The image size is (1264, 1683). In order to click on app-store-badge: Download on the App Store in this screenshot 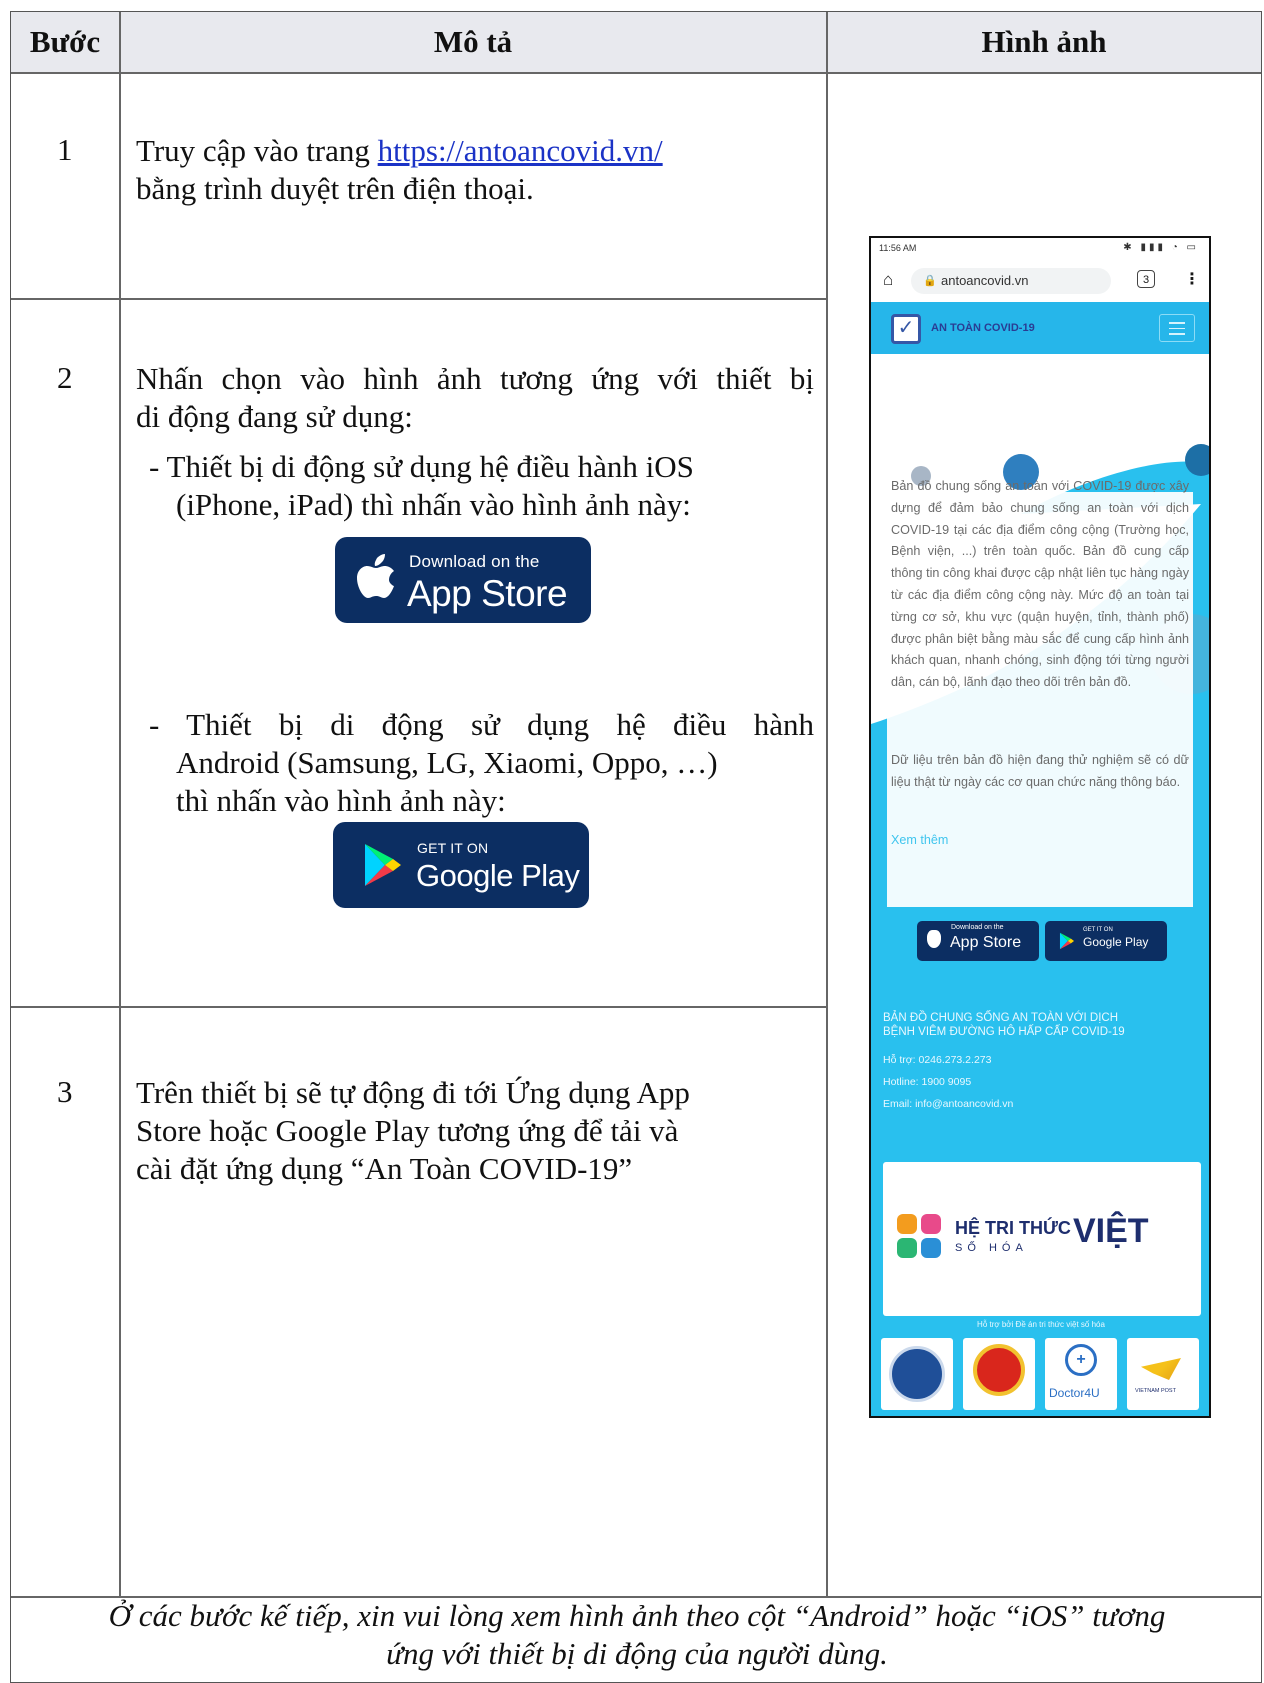, I will do `click(463, 580)`.